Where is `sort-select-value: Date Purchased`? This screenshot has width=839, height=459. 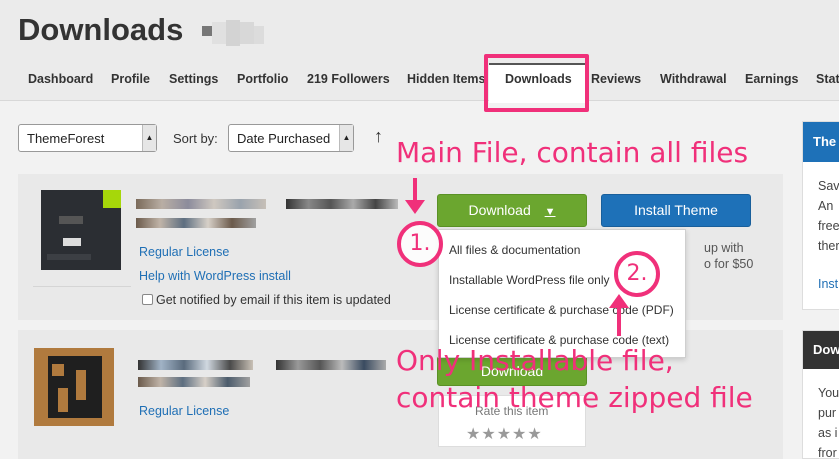 sort-select-value: Date Purchased is located at coordinates (284, 138).